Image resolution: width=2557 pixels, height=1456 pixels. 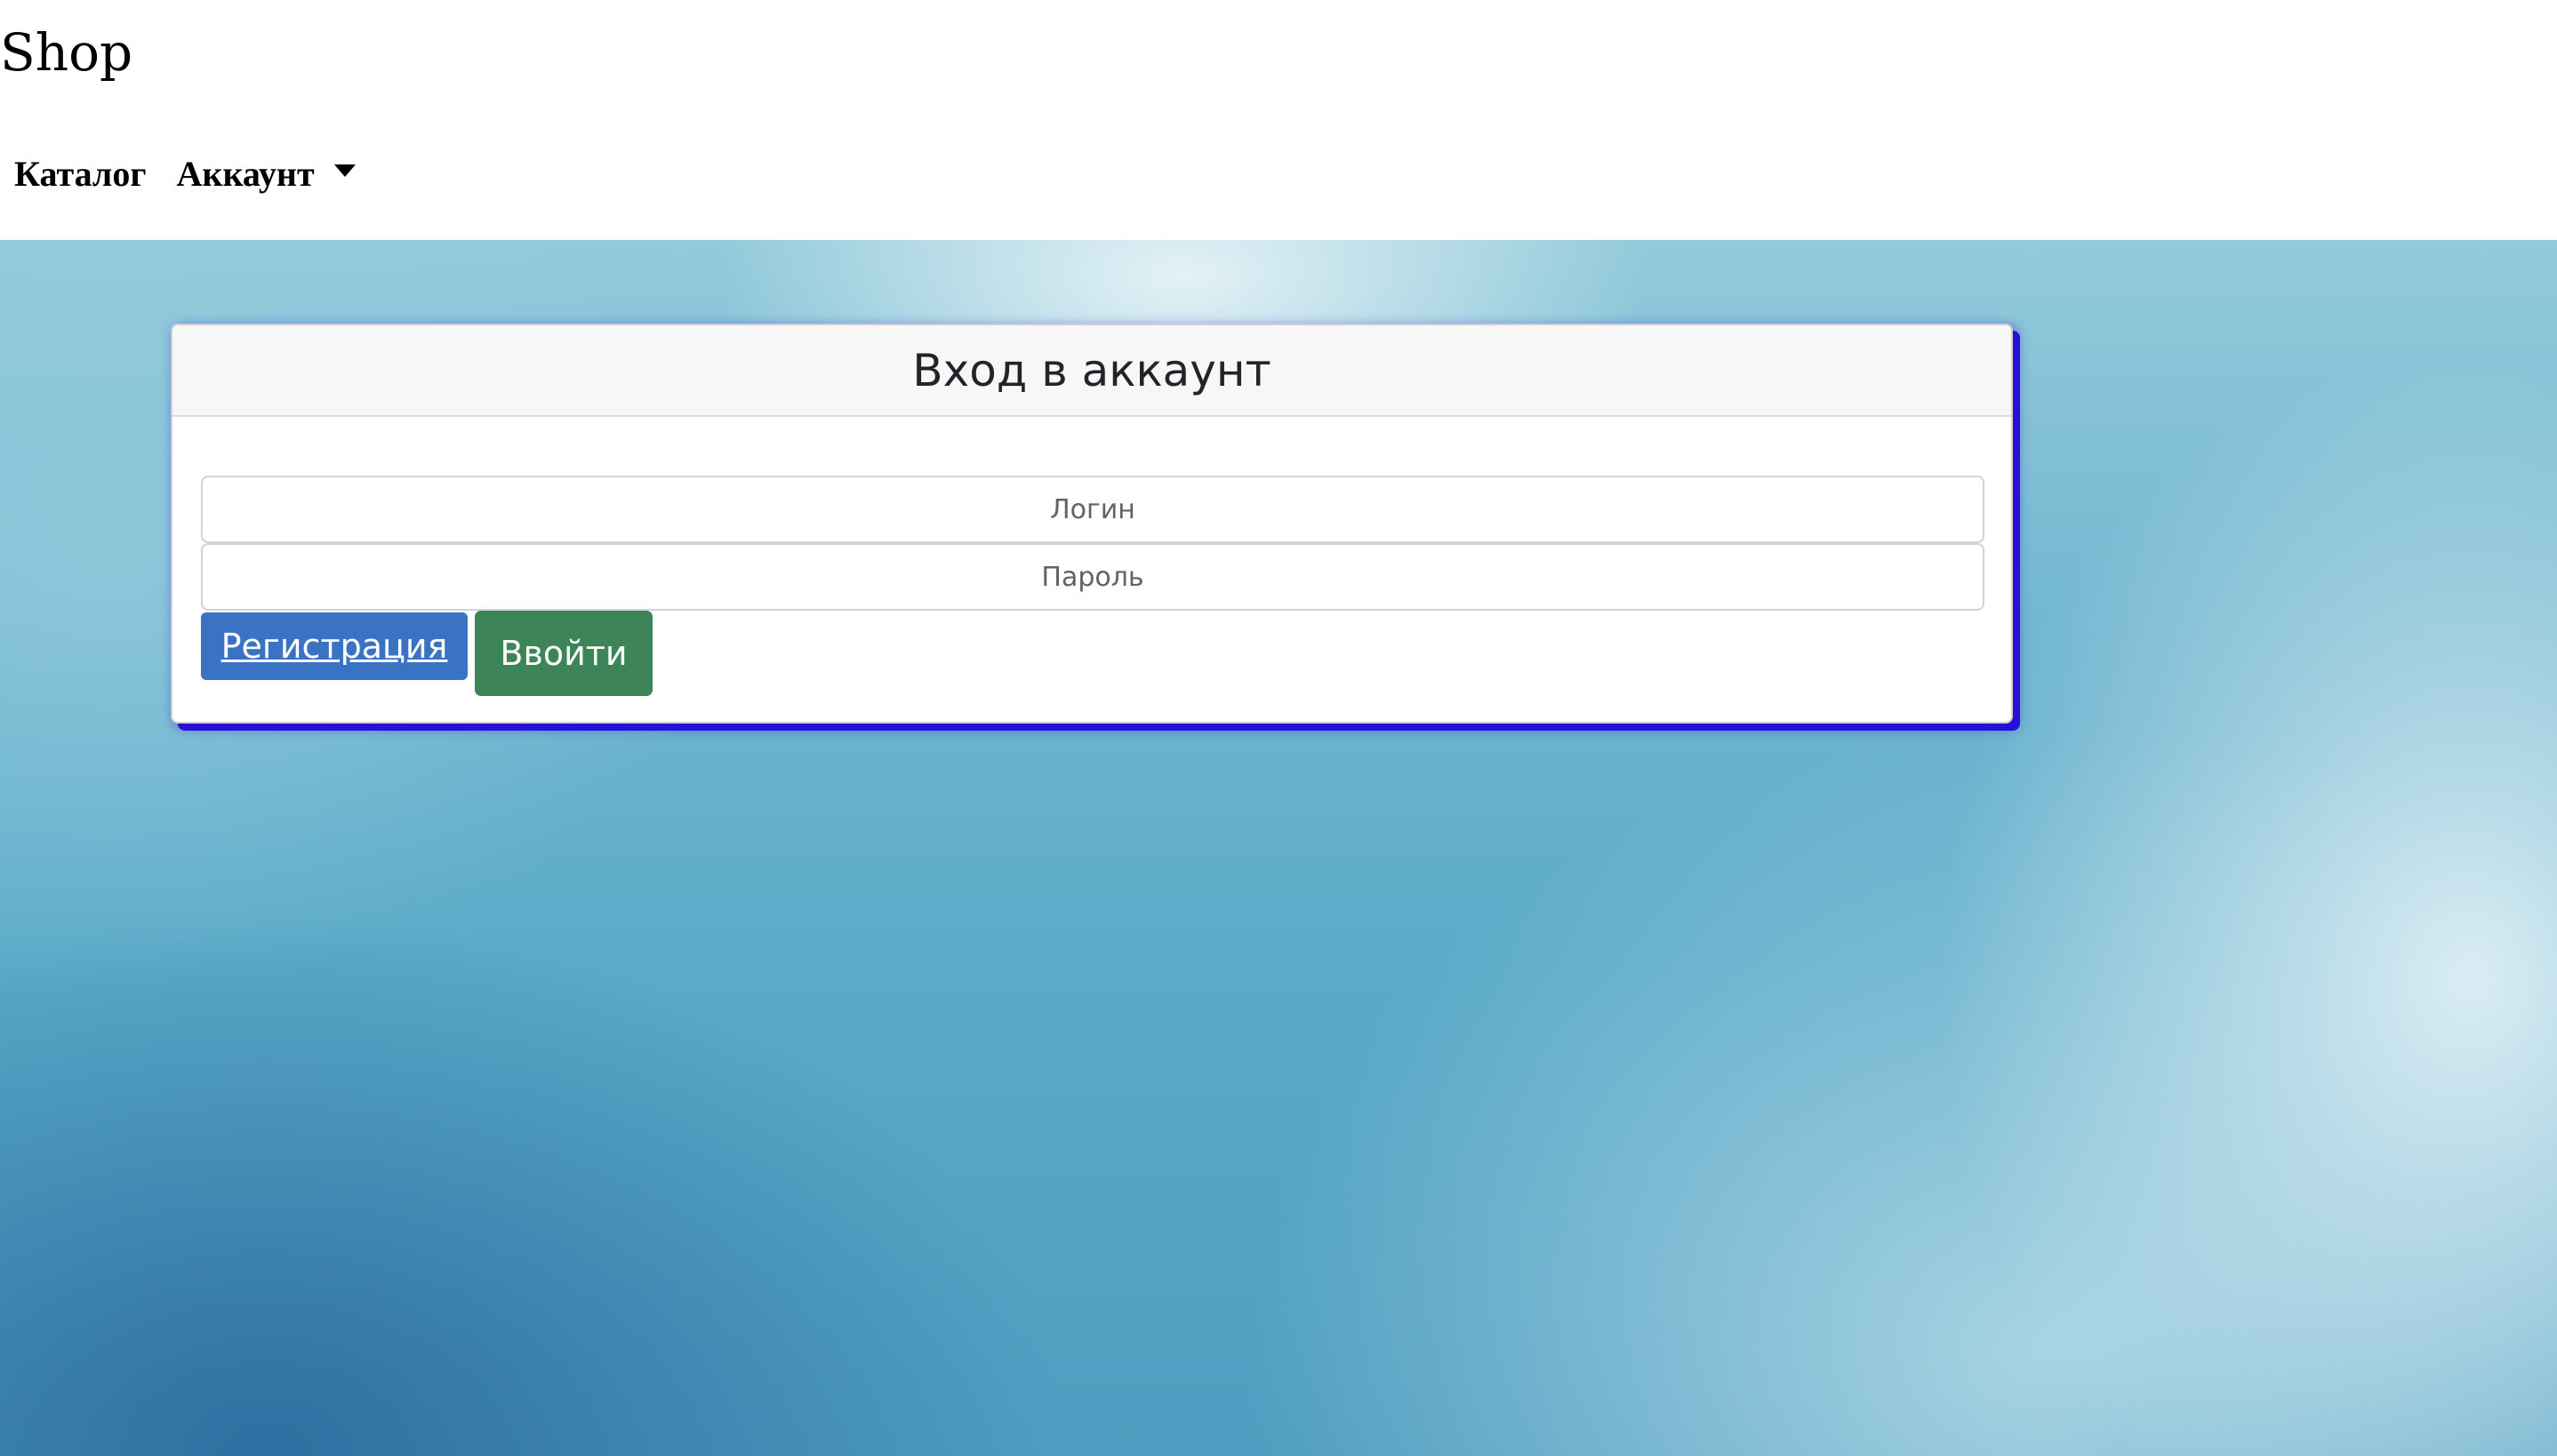 I want to click on nav-item-account-dropdown: Аккаунт, so click(x=266, y=174).